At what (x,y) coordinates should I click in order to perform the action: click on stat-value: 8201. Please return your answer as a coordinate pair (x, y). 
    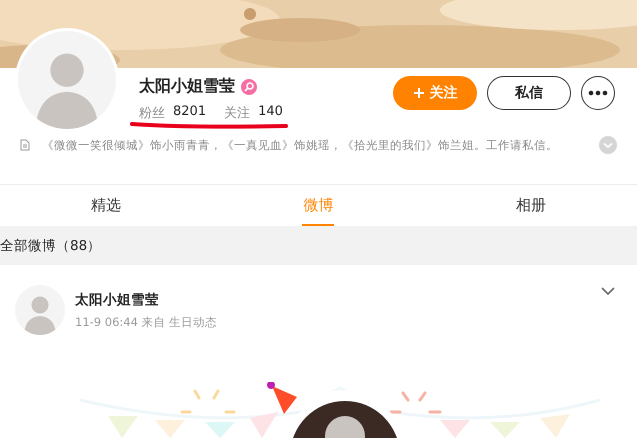
    Looking at the image, I should click on (189, 113).